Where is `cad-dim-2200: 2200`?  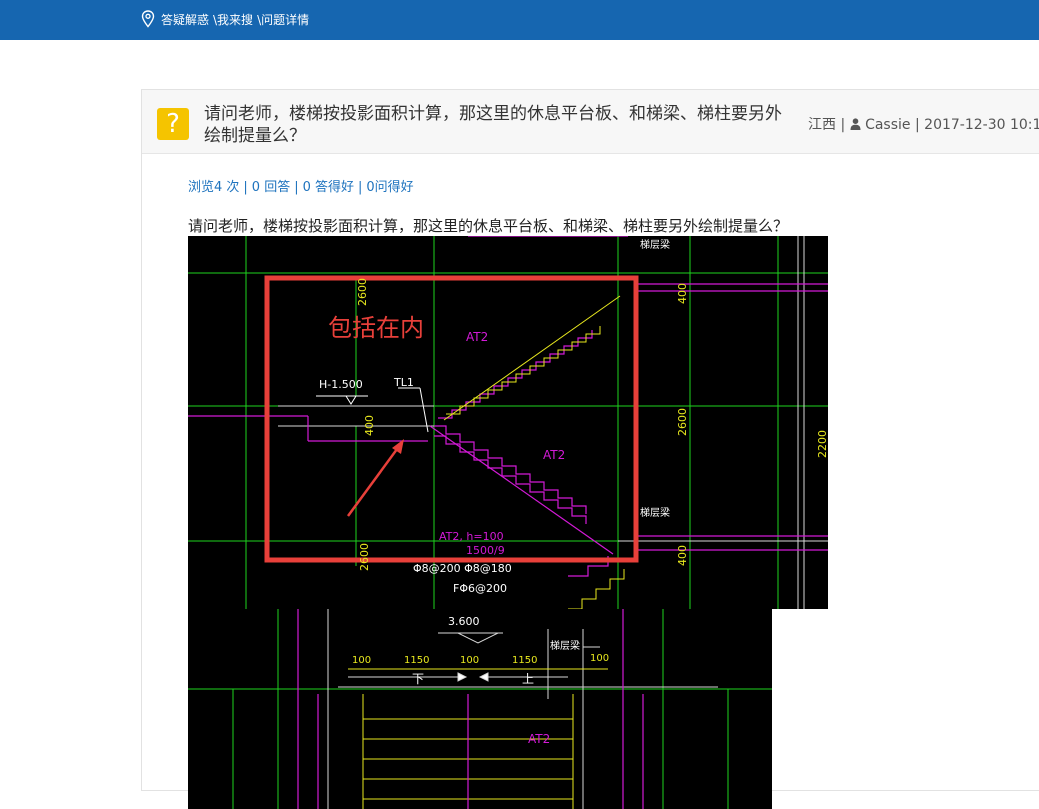
cad-dim-2200: 2200 is located at coordinates (822, 444).